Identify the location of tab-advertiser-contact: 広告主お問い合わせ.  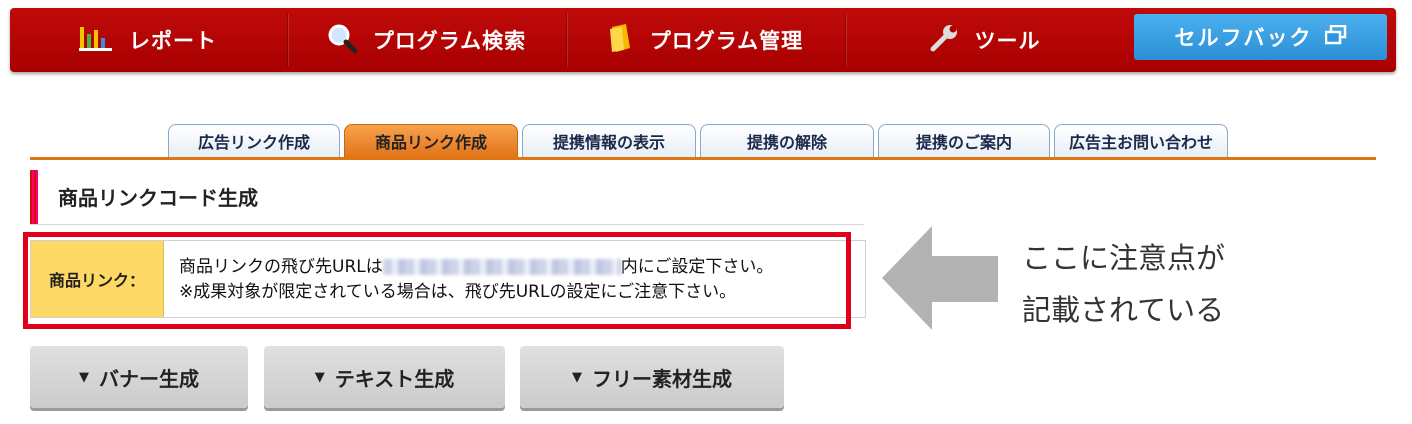
(1141, 140).